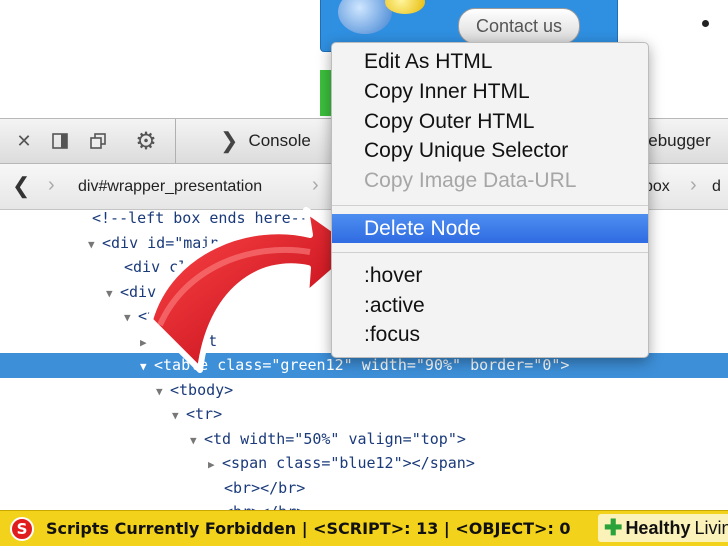  Describe the element at coordinates (705, 23) in the screenshot. I see `bullet-point` at that location.